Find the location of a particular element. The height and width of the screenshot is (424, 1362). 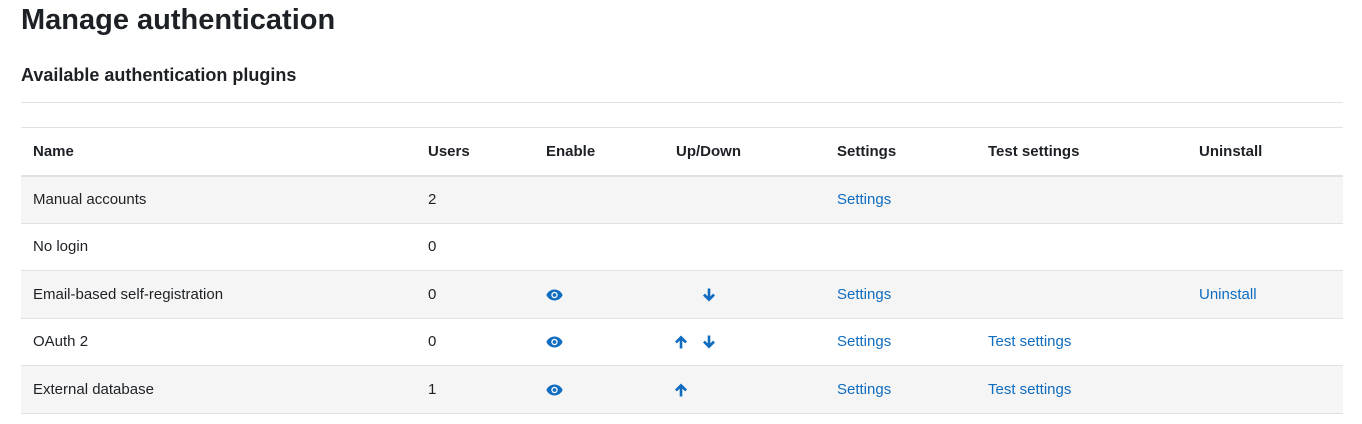

settings-cell is located at coordinates (900, 246).